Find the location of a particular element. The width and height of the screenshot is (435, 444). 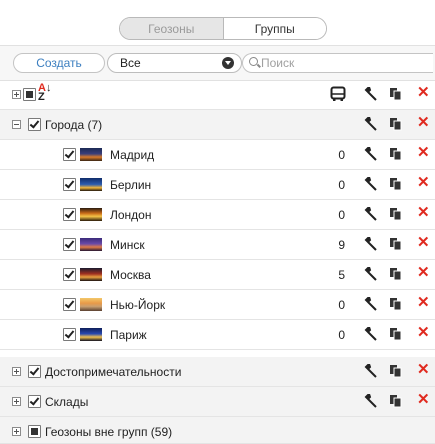

create-button: Создать is located at coordinates (59, 63).